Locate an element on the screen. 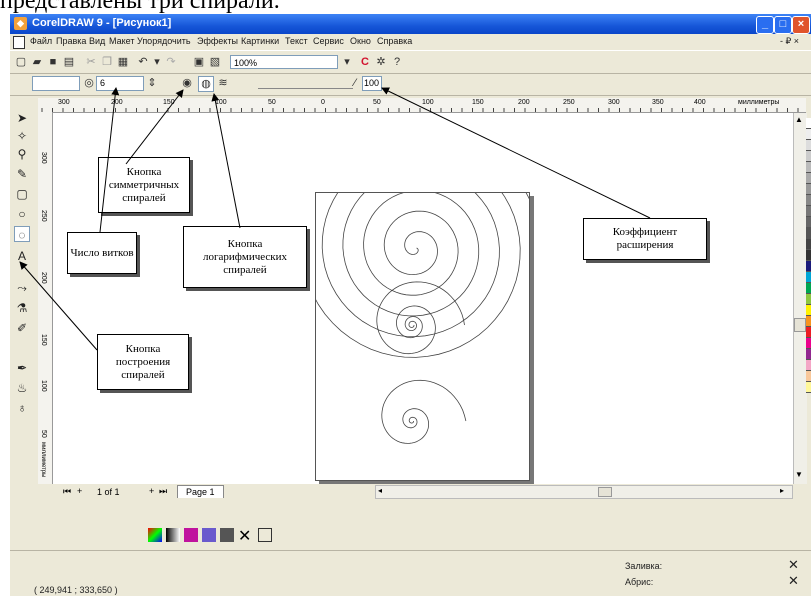 Image resolution: width=811 pixels, height=596 pixels. zoom-combo: 100% is located at coordinates (284, 62).